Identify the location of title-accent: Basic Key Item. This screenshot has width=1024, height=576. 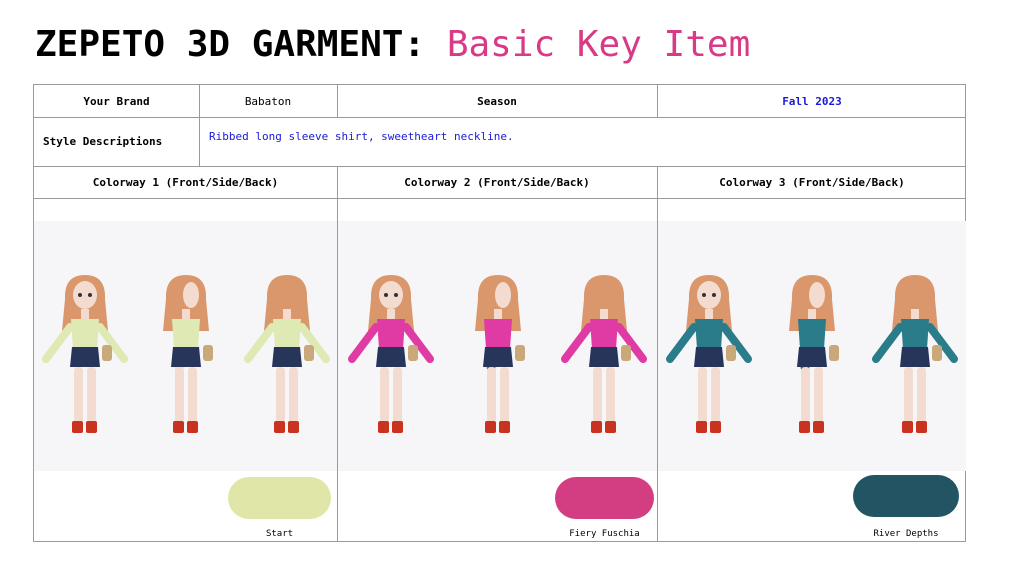
(598, 44).